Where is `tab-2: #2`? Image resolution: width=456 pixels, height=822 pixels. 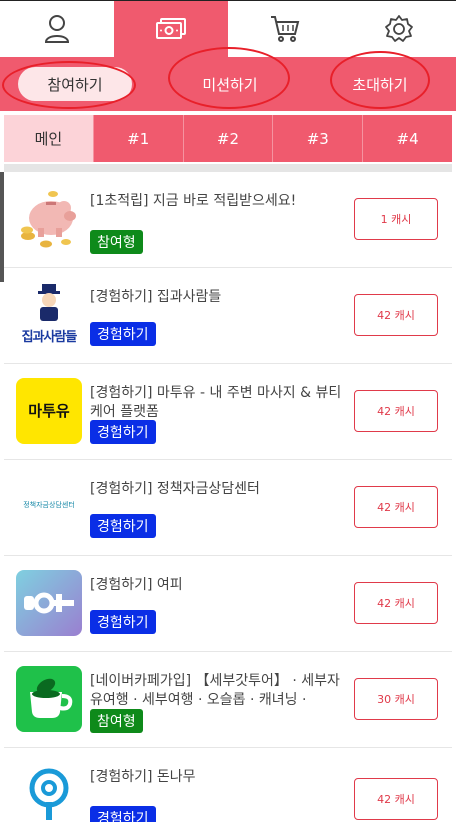
tab-2: #2 is located at coordinates (227, 138).